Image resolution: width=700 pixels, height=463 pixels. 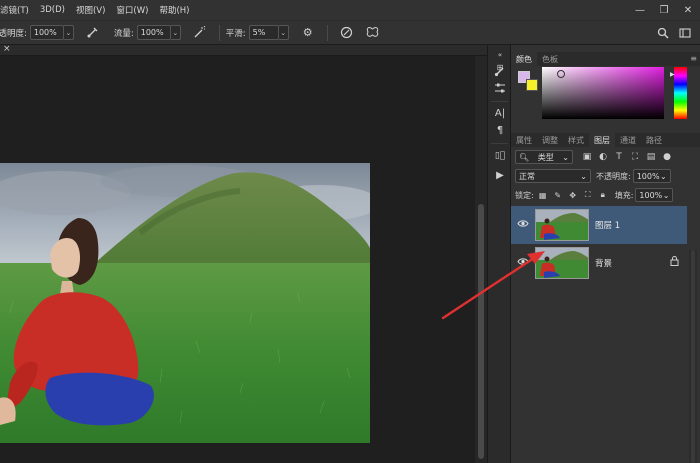 I want to click on symmetry-butterfly-icon, so click(x=373, y=33).